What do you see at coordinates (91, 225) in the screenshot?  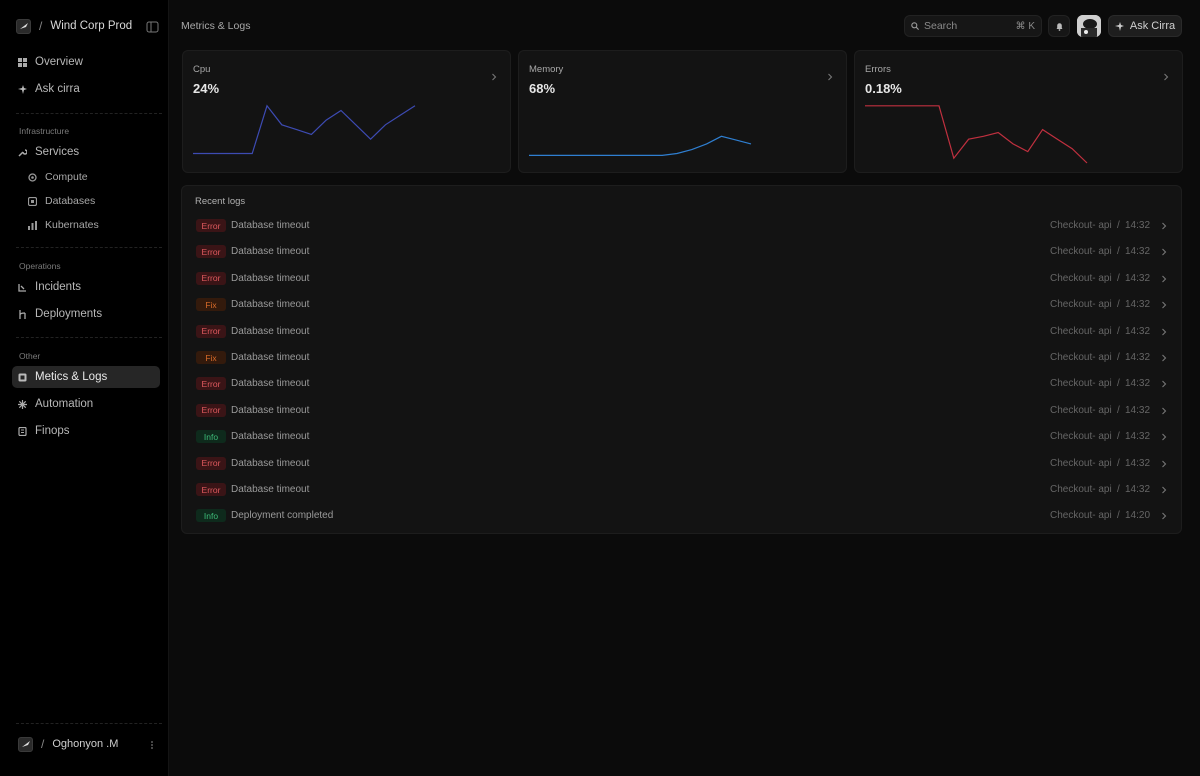 I see `sidebar-item-kubernates: Kubernates` at bounding box center [91, 225].